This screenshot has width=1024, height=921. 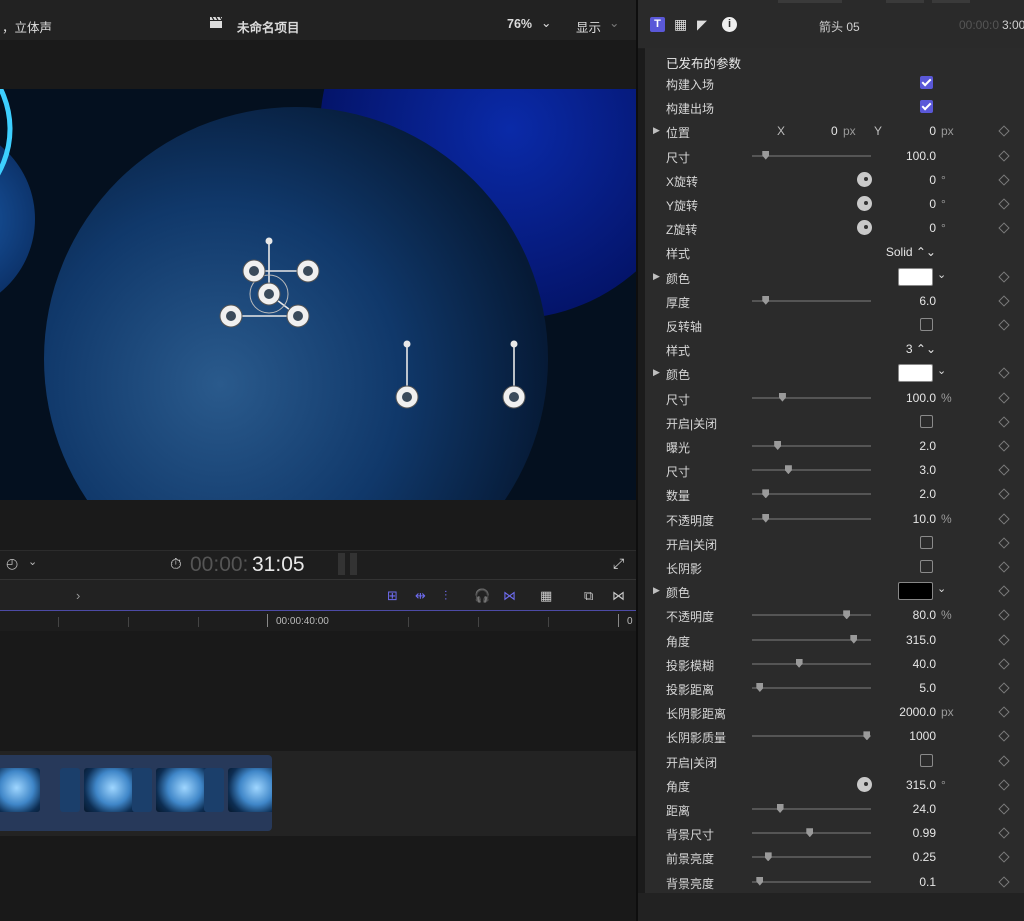 What do you see at coordinates (482, 596) in the screenshot?
I see `headphones-icon: 🎧` at bounding box center [482, 596].